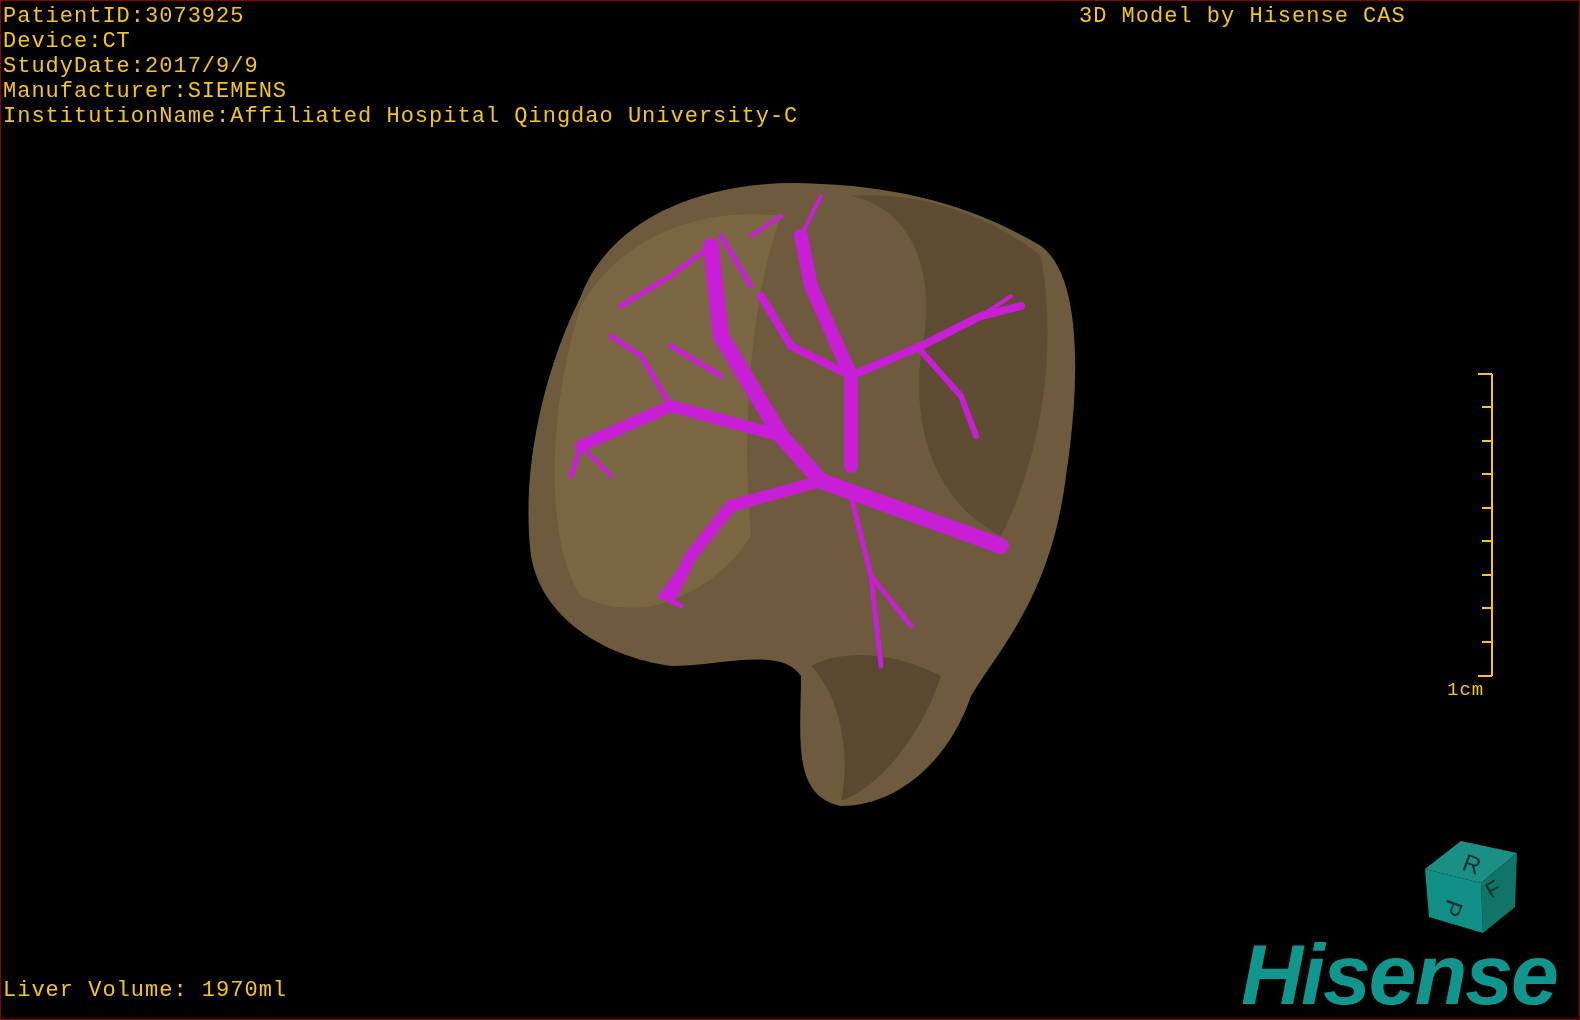  Describe the element at coordinates (146, 91) in the screenshot. I see `study-info-line: Manufacturer:SIEMENS` at that location.